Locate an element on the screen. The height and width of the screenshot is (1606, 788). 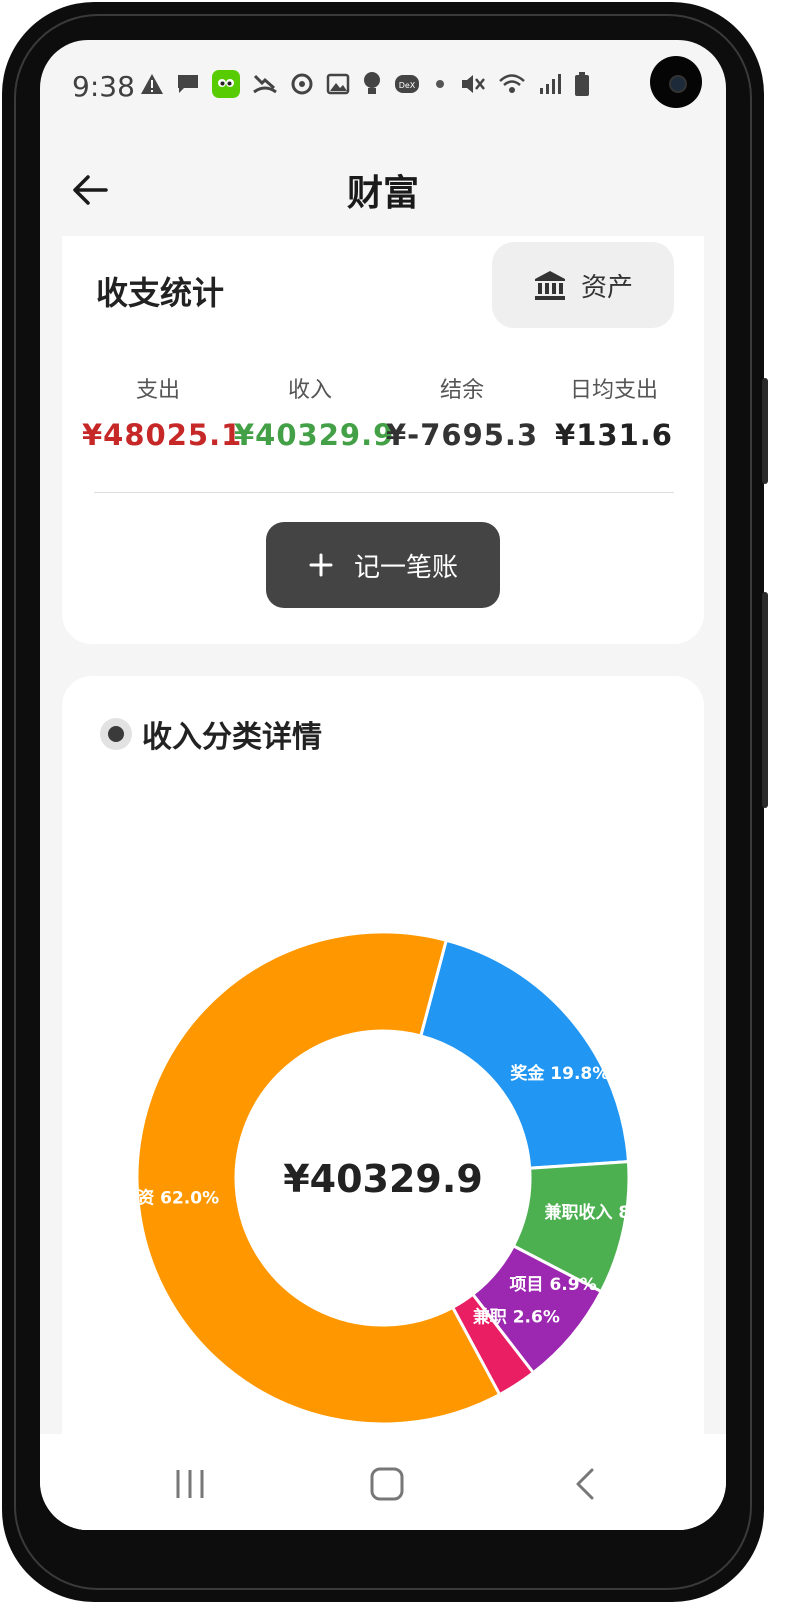
stat-label: 日均支出 is located at coordinates (613, 390).